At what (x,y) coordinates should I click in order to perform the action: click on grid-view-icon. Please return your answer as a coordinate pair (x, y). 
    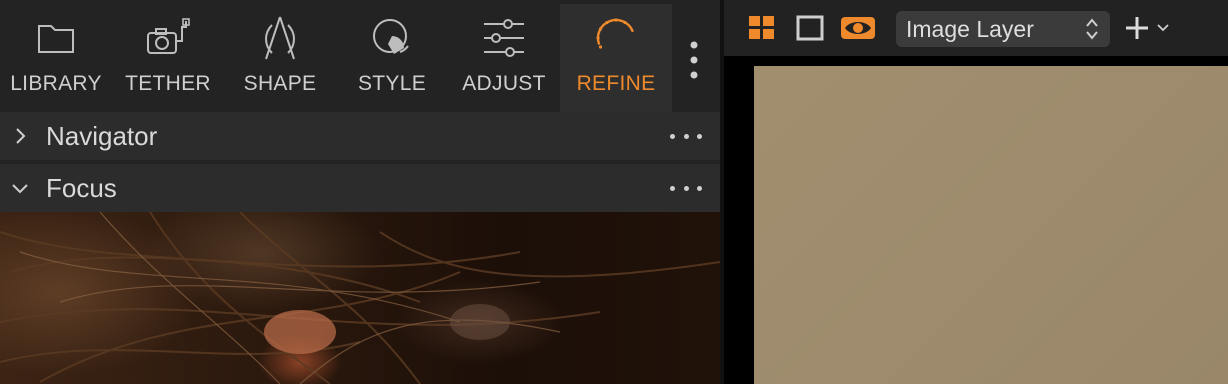
    Looking at the image, I should click on (762, 28).